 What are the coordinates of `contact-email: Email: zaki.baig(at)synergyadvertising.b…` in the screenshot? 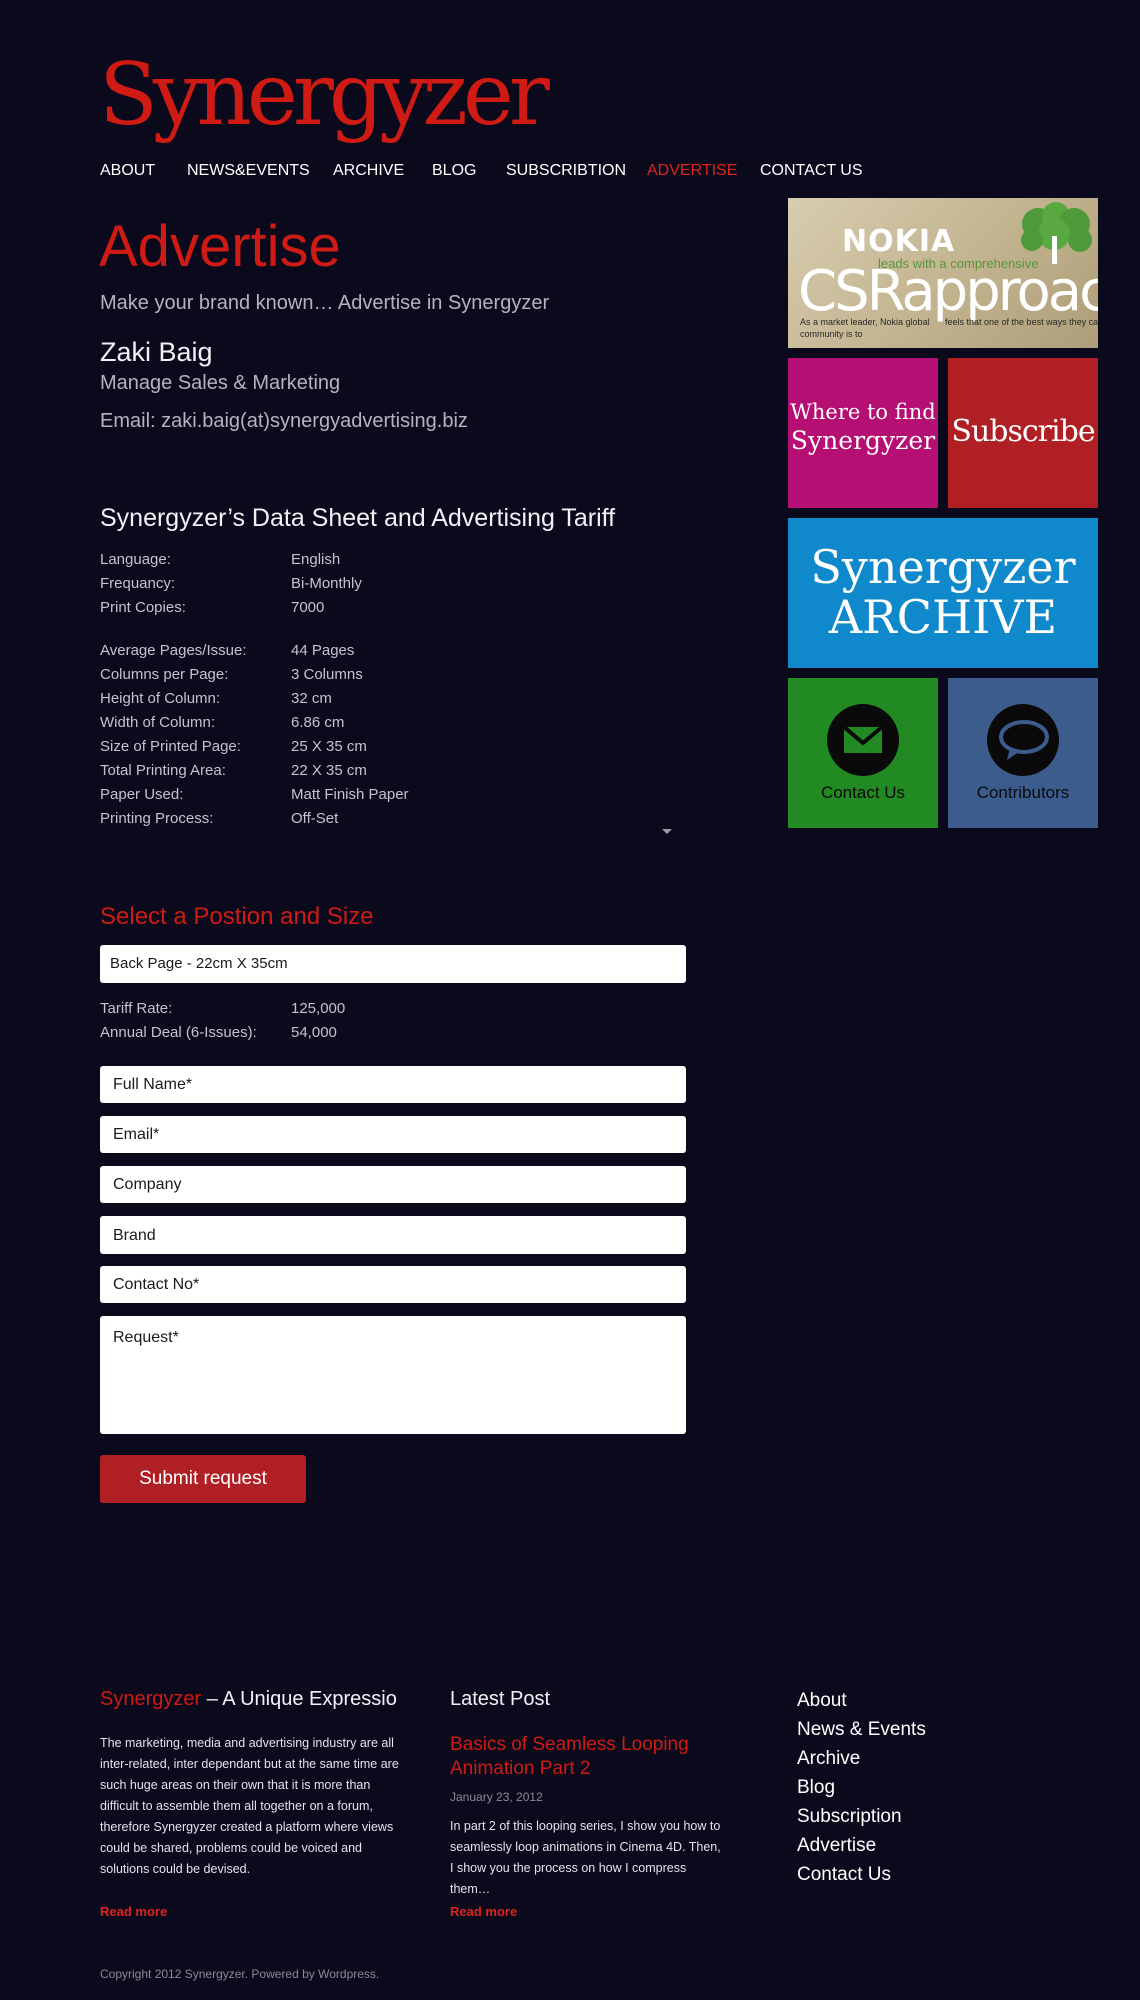 It's located at (284, 421).